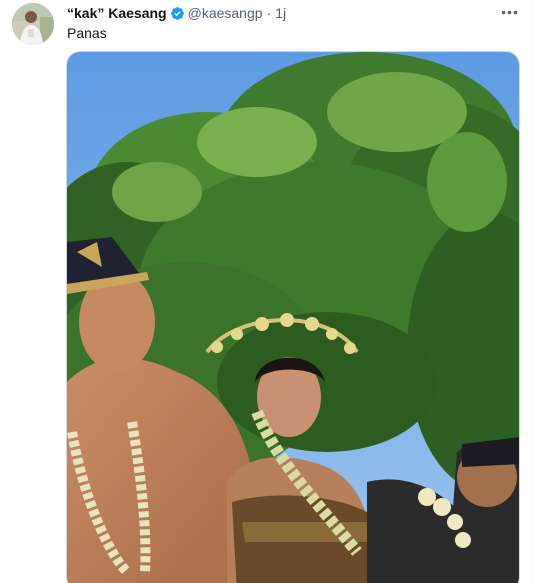 This screenshot has height=583, width=534. What do you see at coordinates (33, 24) in the screenshot?
I see `avatar` at bounding box center [33, 24].